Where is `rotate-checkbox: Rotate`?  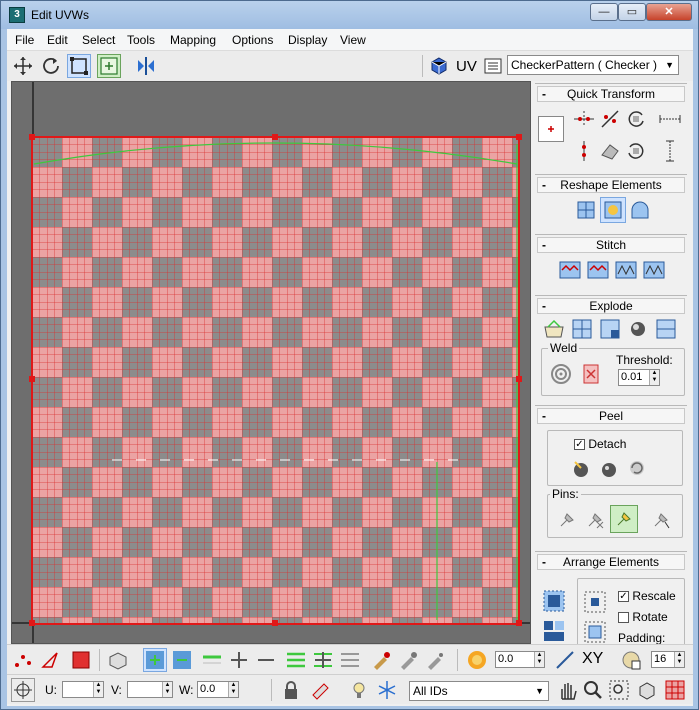
rotate-checkbox: Rotate is located at coordinates (643, 617).